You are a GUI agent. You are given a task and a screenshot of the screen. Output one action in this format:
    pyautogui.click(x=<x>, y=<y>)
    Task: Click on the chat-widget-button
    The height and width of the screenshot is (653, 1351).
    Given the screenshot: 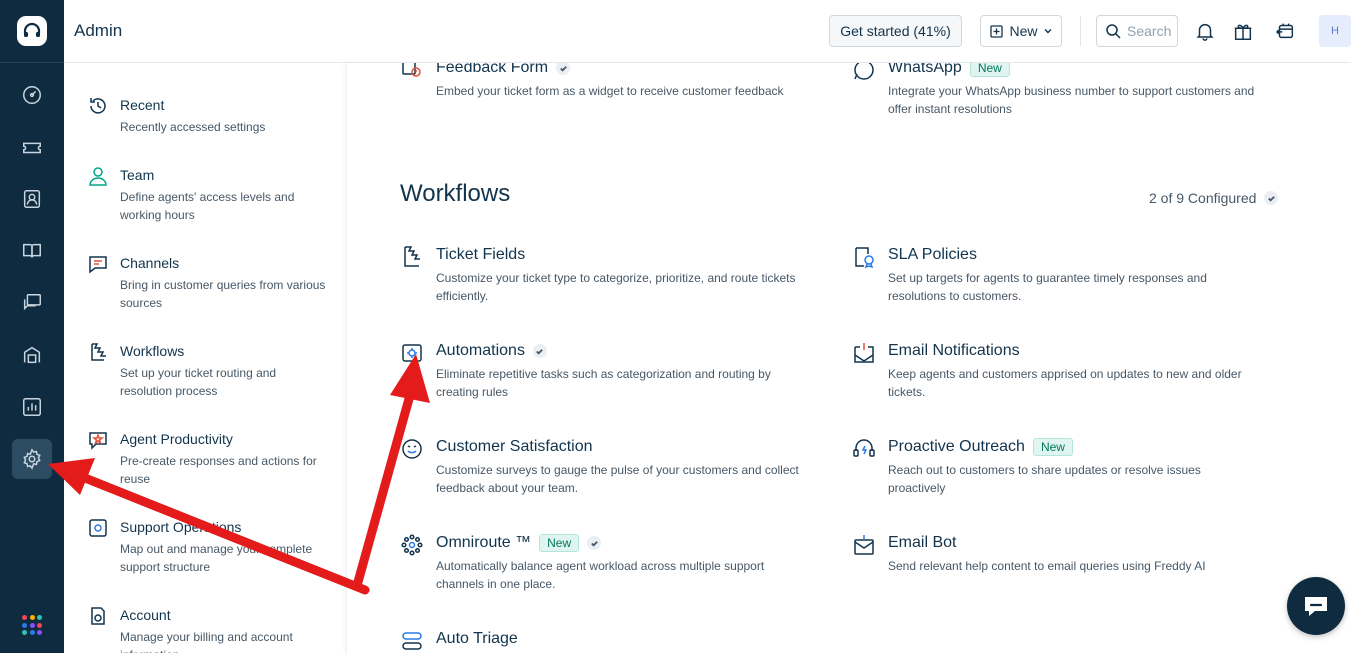 What is the action you would take?
    pyautogui.click(x=1316, y=606)
    